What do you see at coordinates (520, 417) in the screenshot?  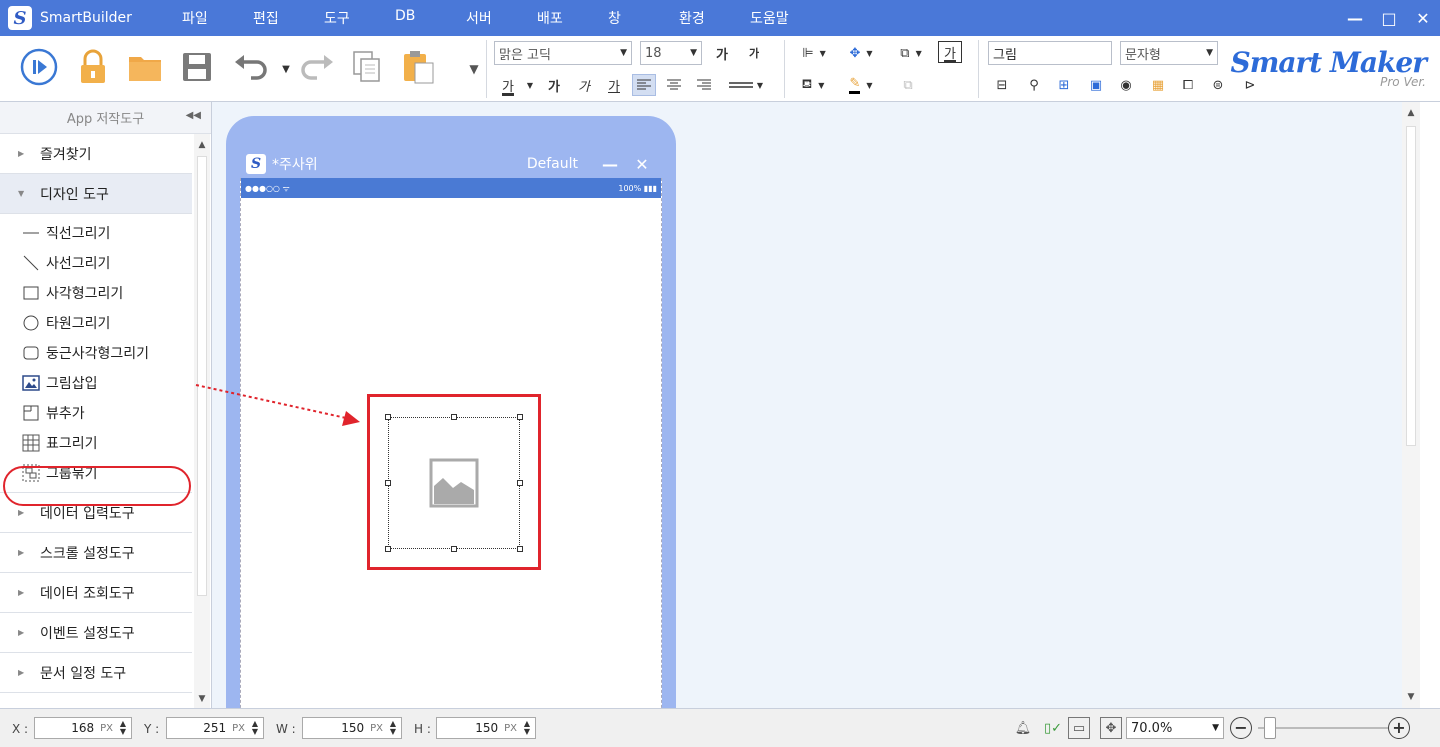 I see `resize-handle-ne` at bounding box center [520, 417].